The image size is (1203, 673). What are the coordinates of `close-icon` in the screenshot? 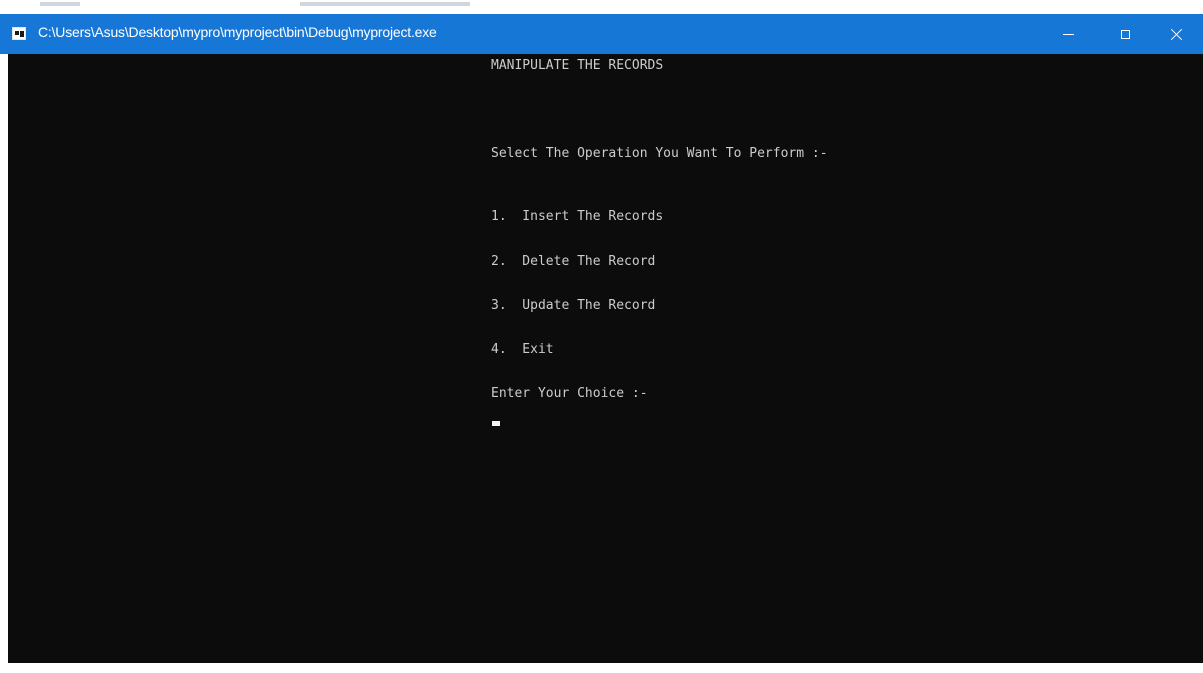 It's located at (1177, 34).